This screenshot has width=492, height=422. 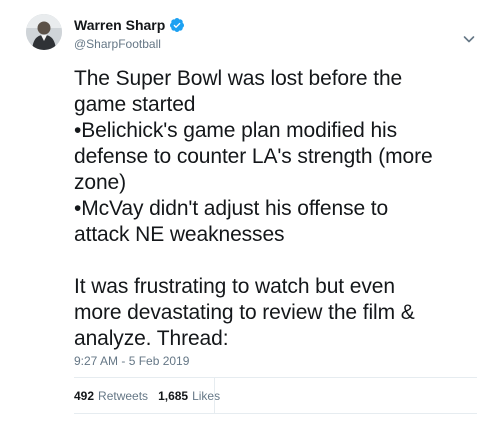 What do you see at coordinates (469, 39) in the screenshot?
I see `chevron-down-icon` at bounding box center [469, 39].